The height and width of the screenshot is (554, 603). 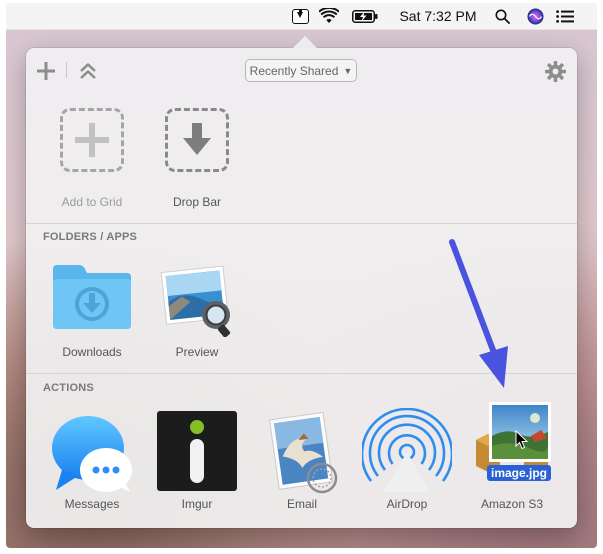 I want to click on airdrop-icon, so click(x=407, y=453).